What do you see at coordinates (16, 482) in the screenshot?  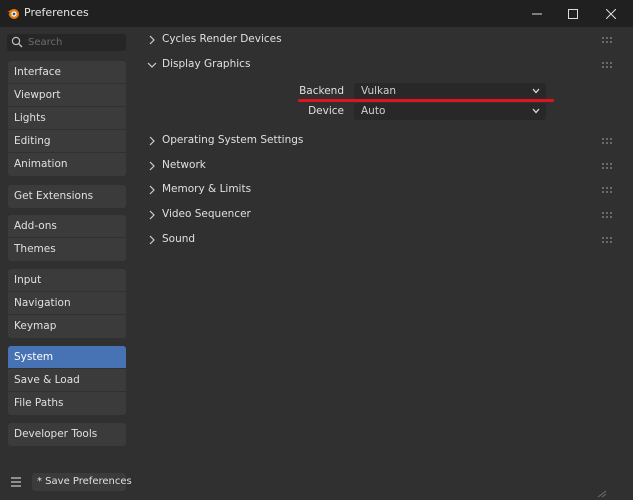 I see `hamburger-menu-icon` at bounding box center [16, 482].